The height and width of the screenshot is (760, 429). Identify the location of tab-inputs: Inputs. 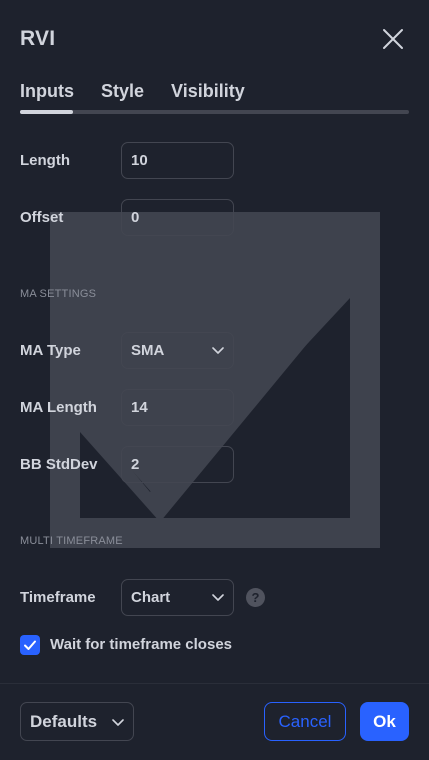
(47, 91).